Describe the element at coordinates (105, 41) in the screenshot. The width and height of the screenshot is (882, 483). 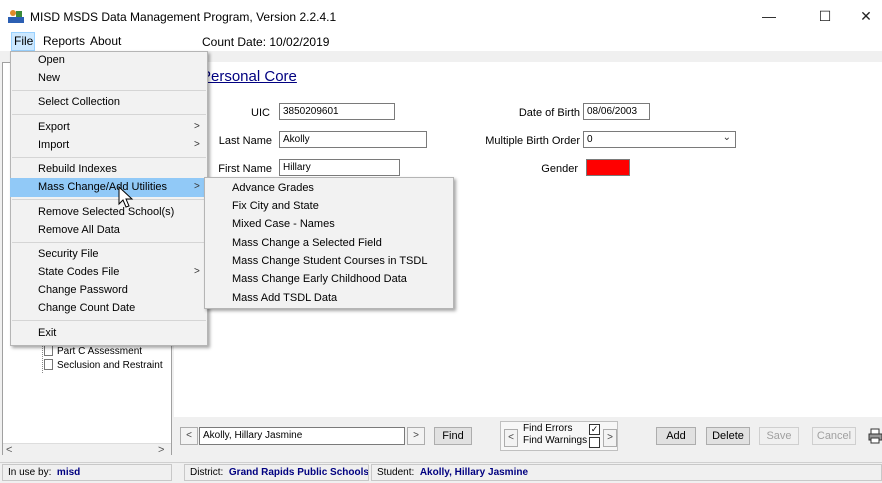
I see `menu-about: About` at that location.